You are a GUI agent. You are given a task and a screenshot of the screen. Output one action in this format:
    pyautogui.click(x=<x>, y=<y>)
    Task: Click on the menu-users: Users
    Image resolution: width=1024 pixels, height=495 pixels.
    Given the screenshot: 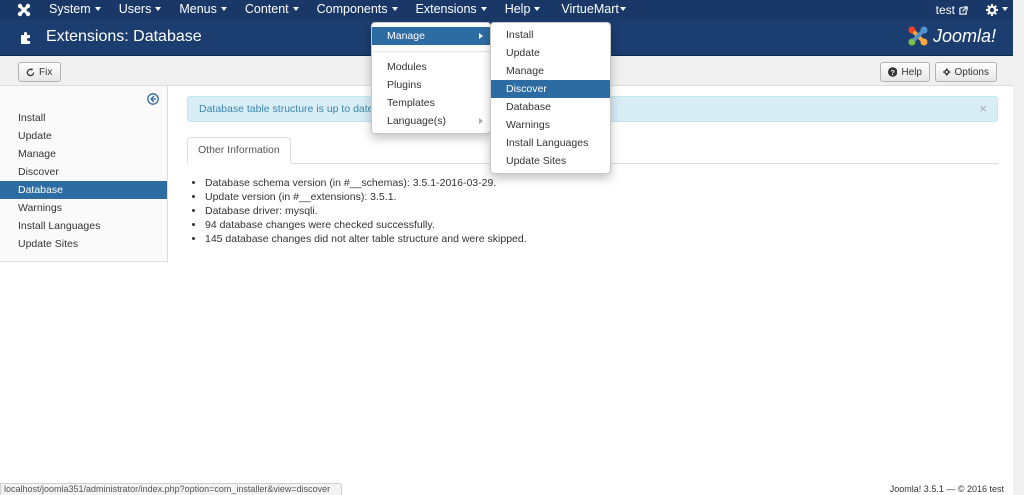 What is the action you would take?
    pyautogui.click(x=140, y=10)
    